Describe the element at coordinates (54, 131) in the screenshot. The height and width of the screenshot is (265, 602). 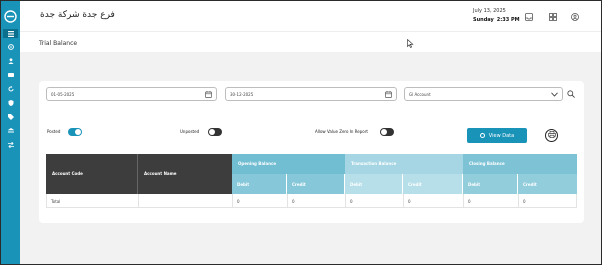
I see `posted-label: Posted` at that location.